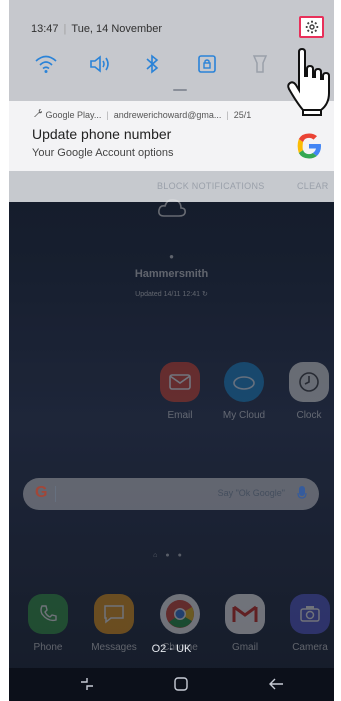 Image resolution: width=341 pixels, height=701 pixels. I want to click on notification-actions: BLOCK NOTIFICATIONS CLEAR, so click(171, 188).